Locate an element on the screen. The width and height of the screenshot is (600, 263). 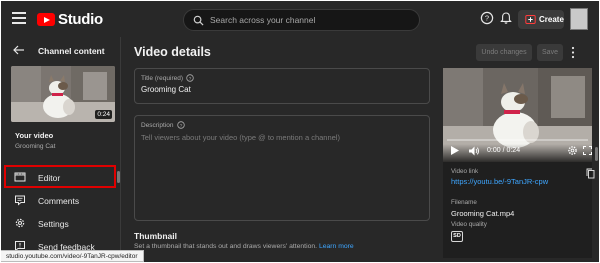
title-input: Grooming Cat is located at coordinates (166, 89).